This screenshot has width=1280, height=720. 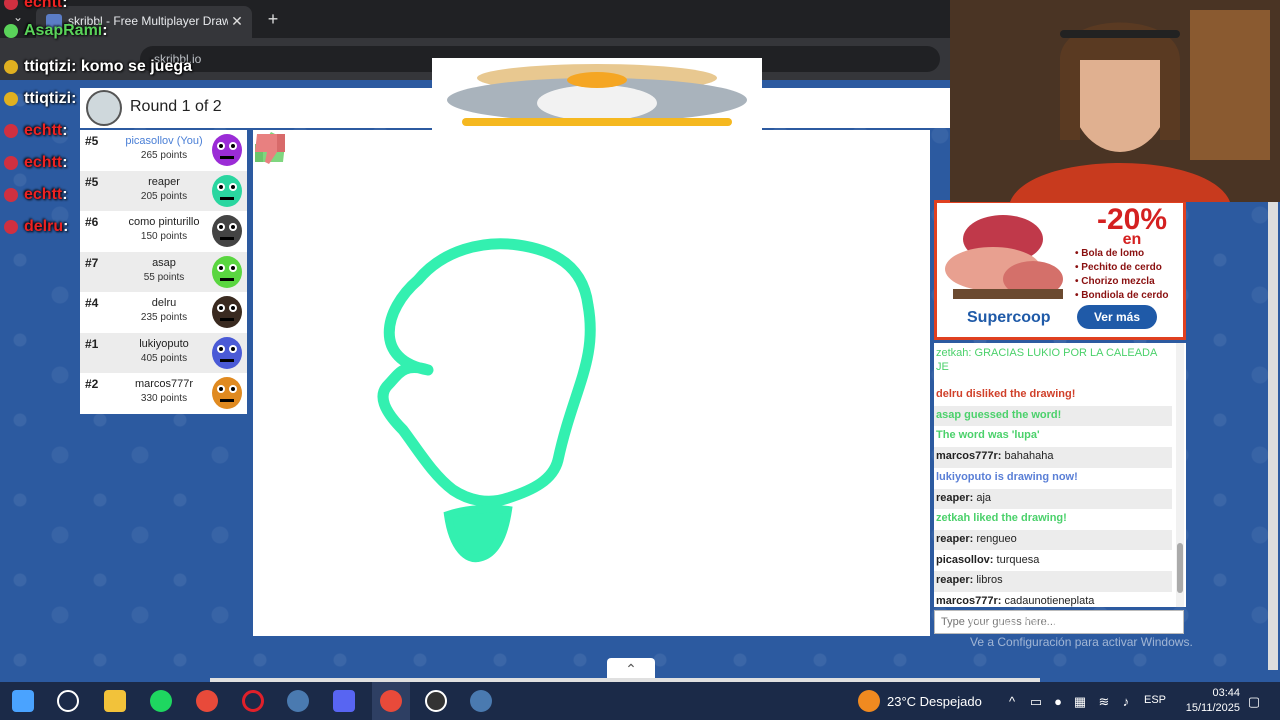 What do you see at coordinates (92, 343) in the screenshot?
I see `player-rank: #1` at bounding box center [92, 343].